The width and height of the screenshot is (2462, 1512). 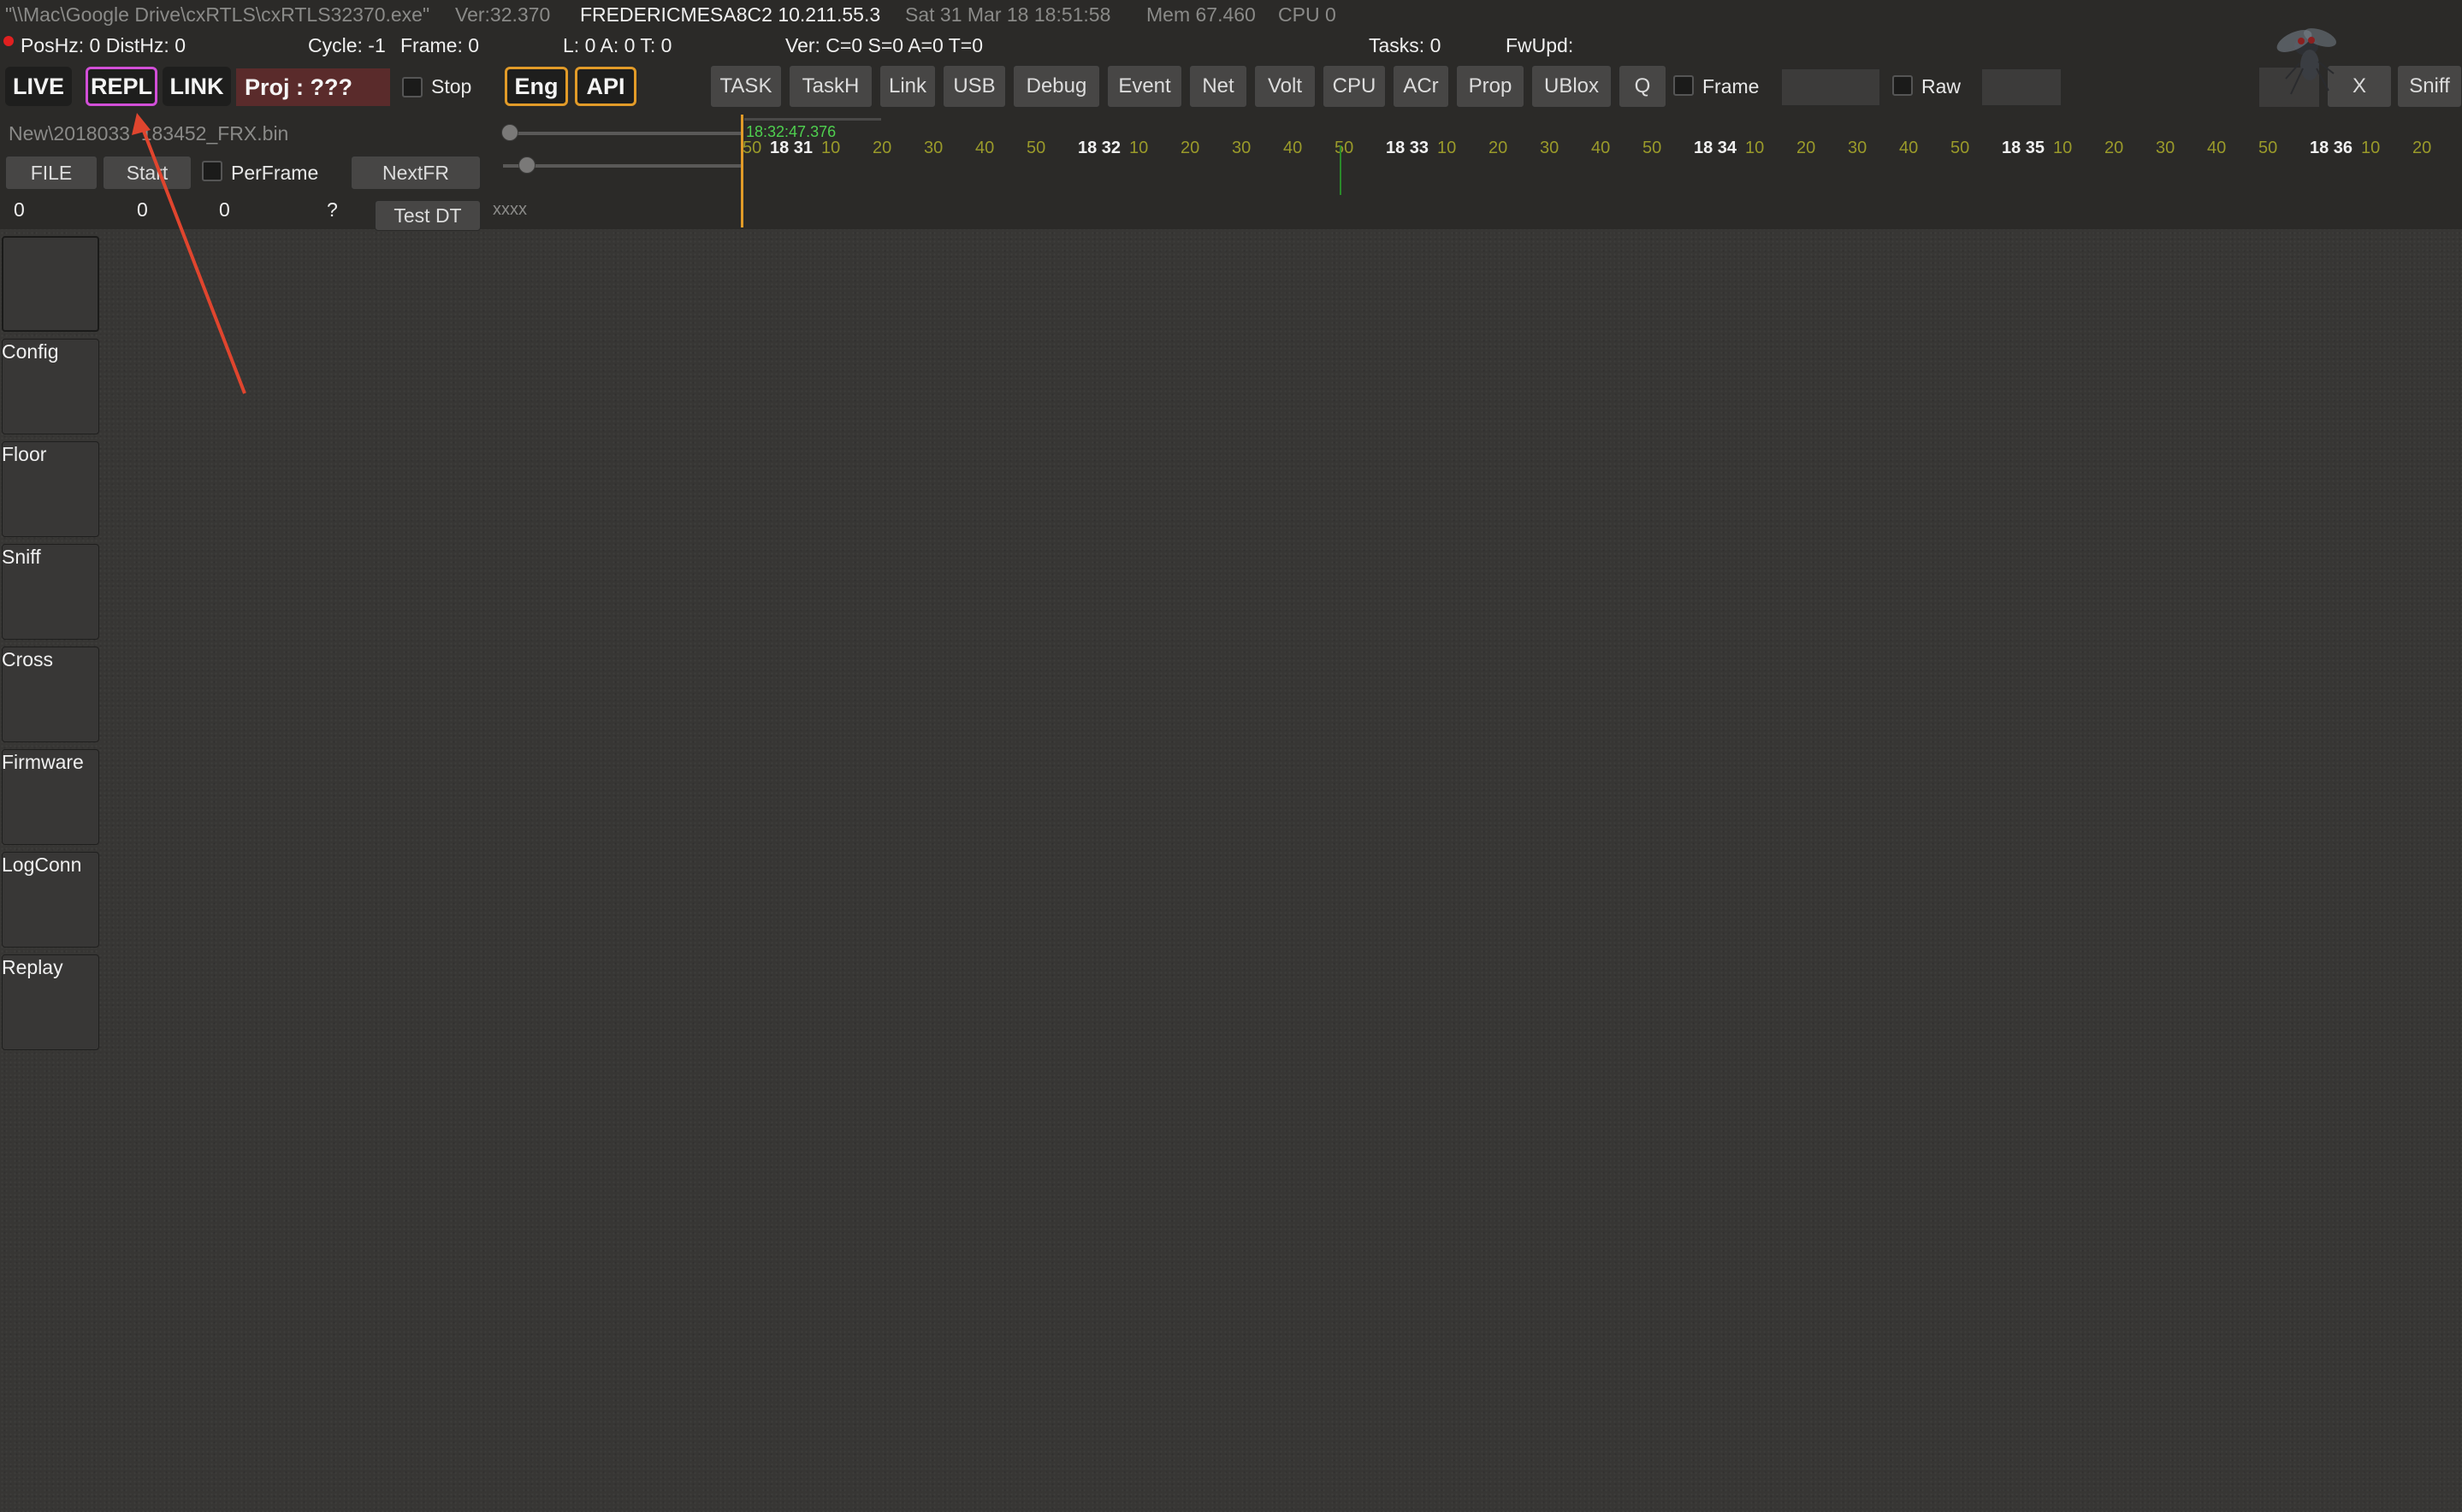 I want to click on app-version: Ver:32.370, so click(x=503, y=14).